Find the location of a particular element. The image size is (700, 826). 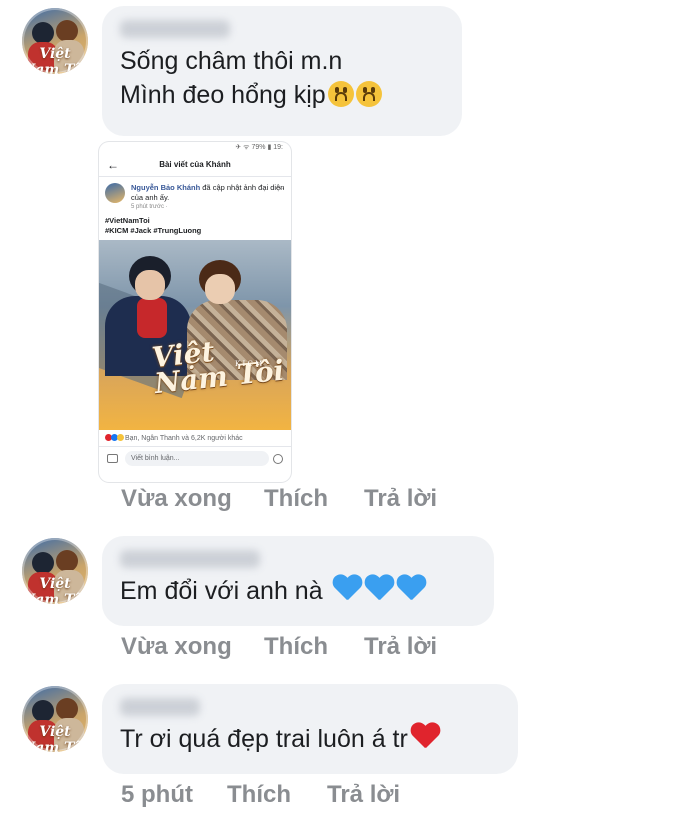

back-arrow-icon: ← is located at coordinates (113, 165).